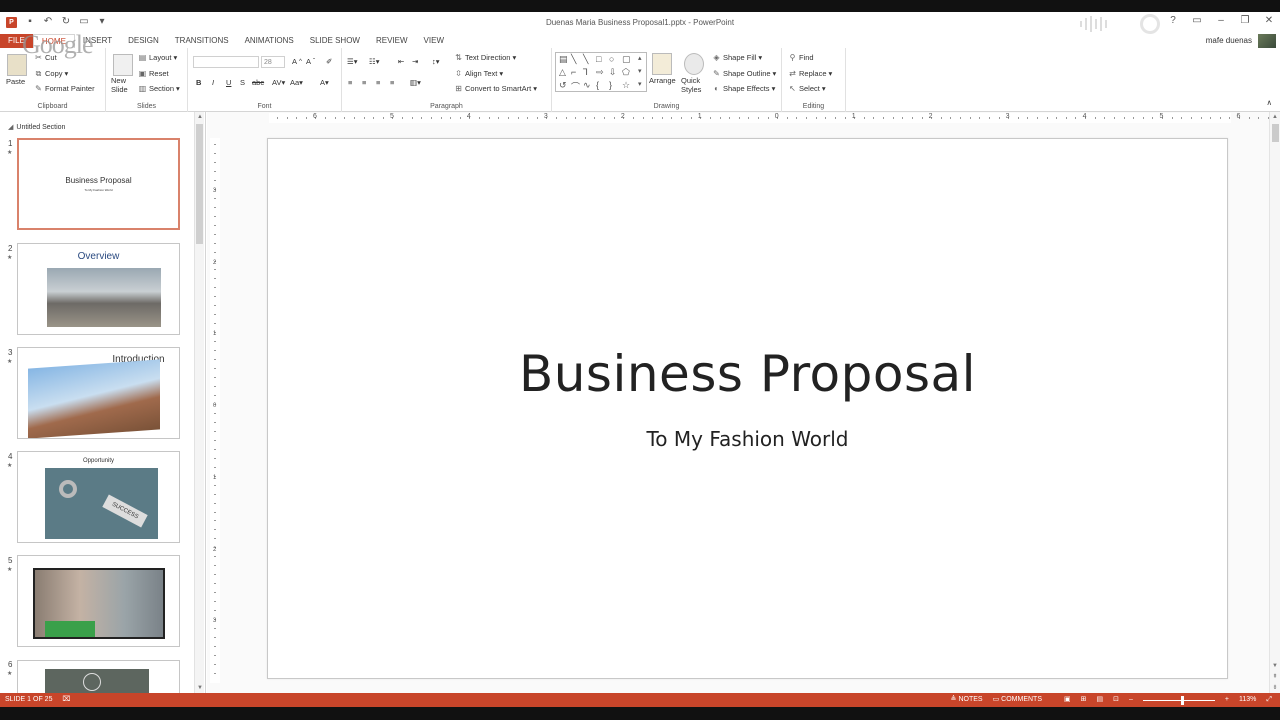 This screenshot has height=720, width=1280. What do you see at coordinates (1229, 41) in the screenshot?
I see `user-name: mafe duenas` at bounding box center [1229, 41].